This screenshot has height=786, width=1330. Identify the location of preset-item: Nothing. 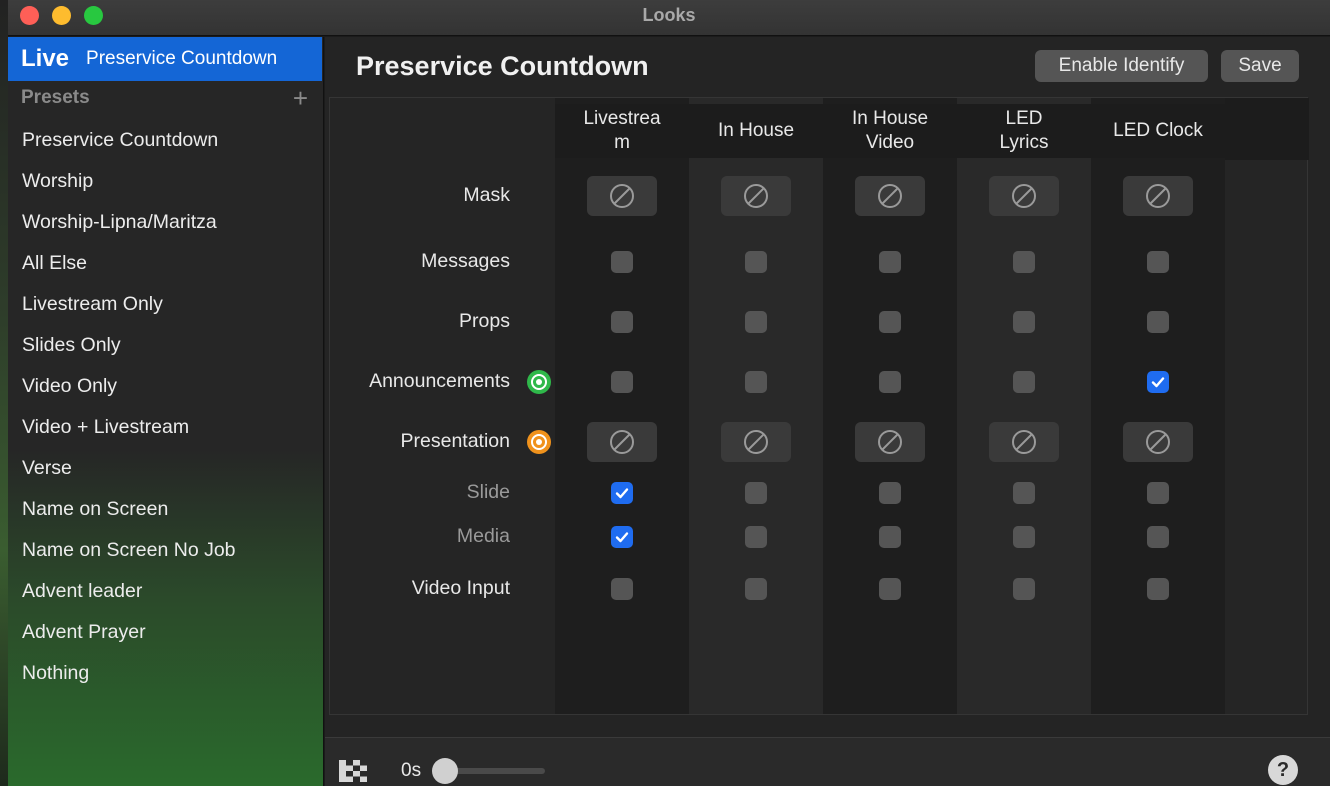
(165, 673).